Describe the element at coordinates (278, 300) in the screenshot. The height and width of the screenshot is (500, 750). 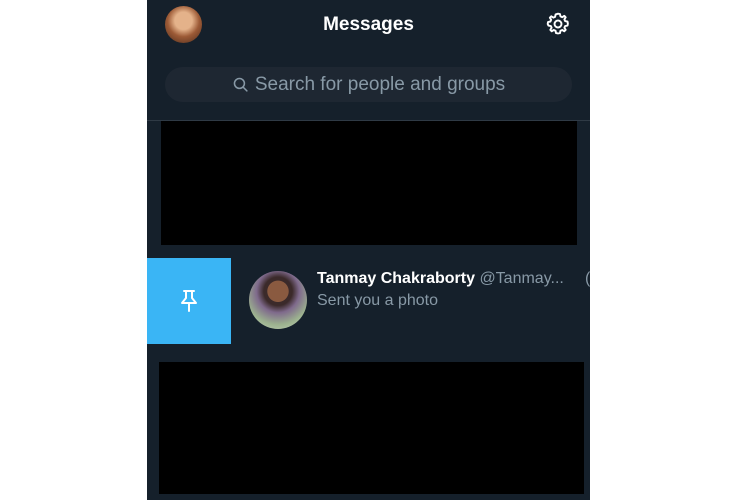
I see `avatar` at that location.